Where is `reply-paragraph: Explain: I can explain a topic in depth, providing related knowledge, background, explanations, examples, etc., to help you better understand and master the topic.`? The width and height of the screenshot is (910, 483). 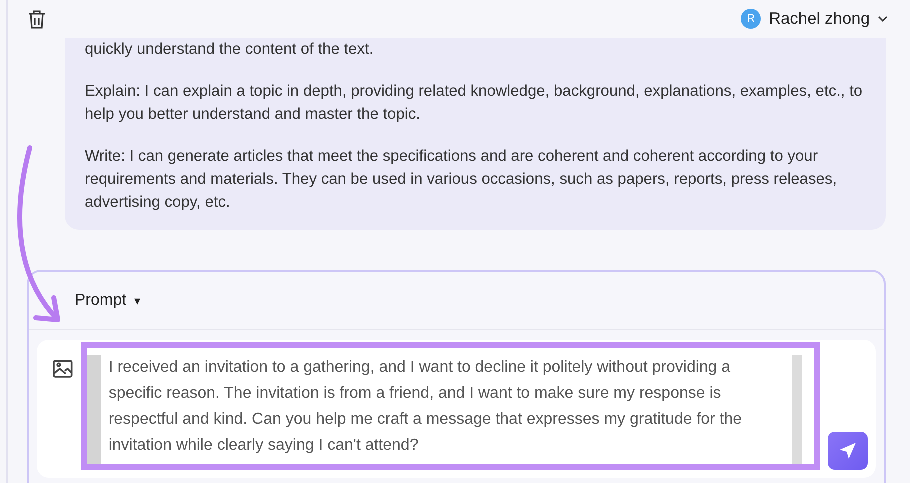
reply-paragraph: Explain: I can explain a topic in depth, providing related knowledge, background, explanations, examples, etc., to help you better understand and master the topic. is located at coordinates (474, 103).